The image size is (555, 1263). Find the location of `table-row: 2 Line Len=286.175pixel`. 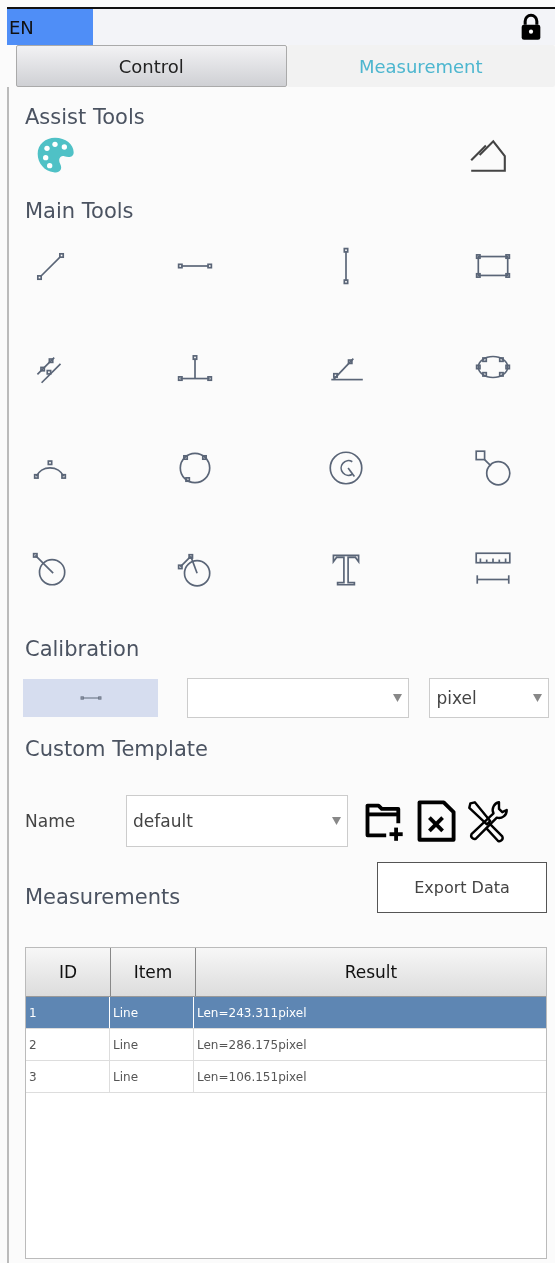

table-row: 2 Line Len=286.175pixel is located at coordinates (286, 1045).